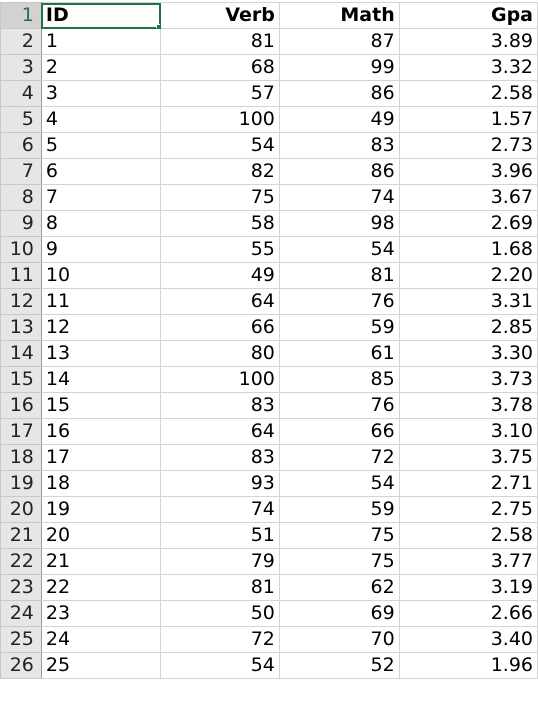 The image size is (538, 728). I want to click on cell: 3.77, so click(468, 561).